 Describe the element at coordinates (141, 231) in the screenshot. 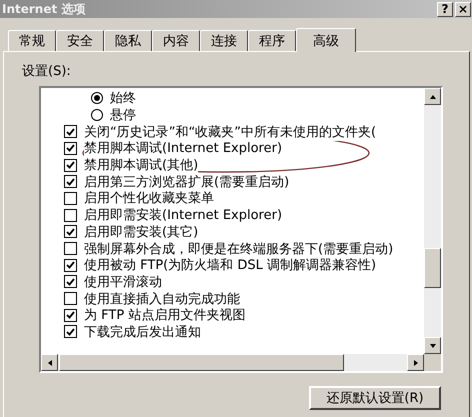

I see `option-label: 启用即需安装(其它)` at that location.